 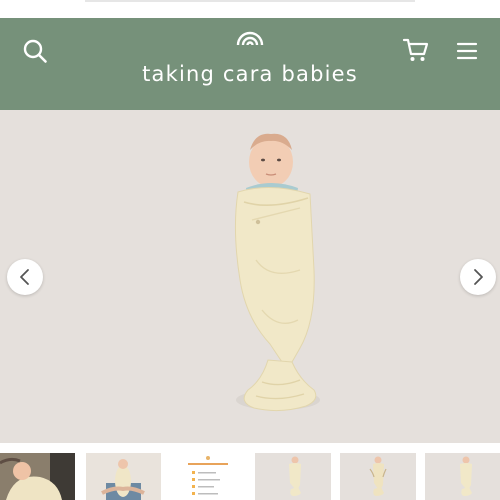 What do you see at coordinates (250, 35) in the screenshot?
I see `rainbow-logo-icon` at bounding box center [250, 35].